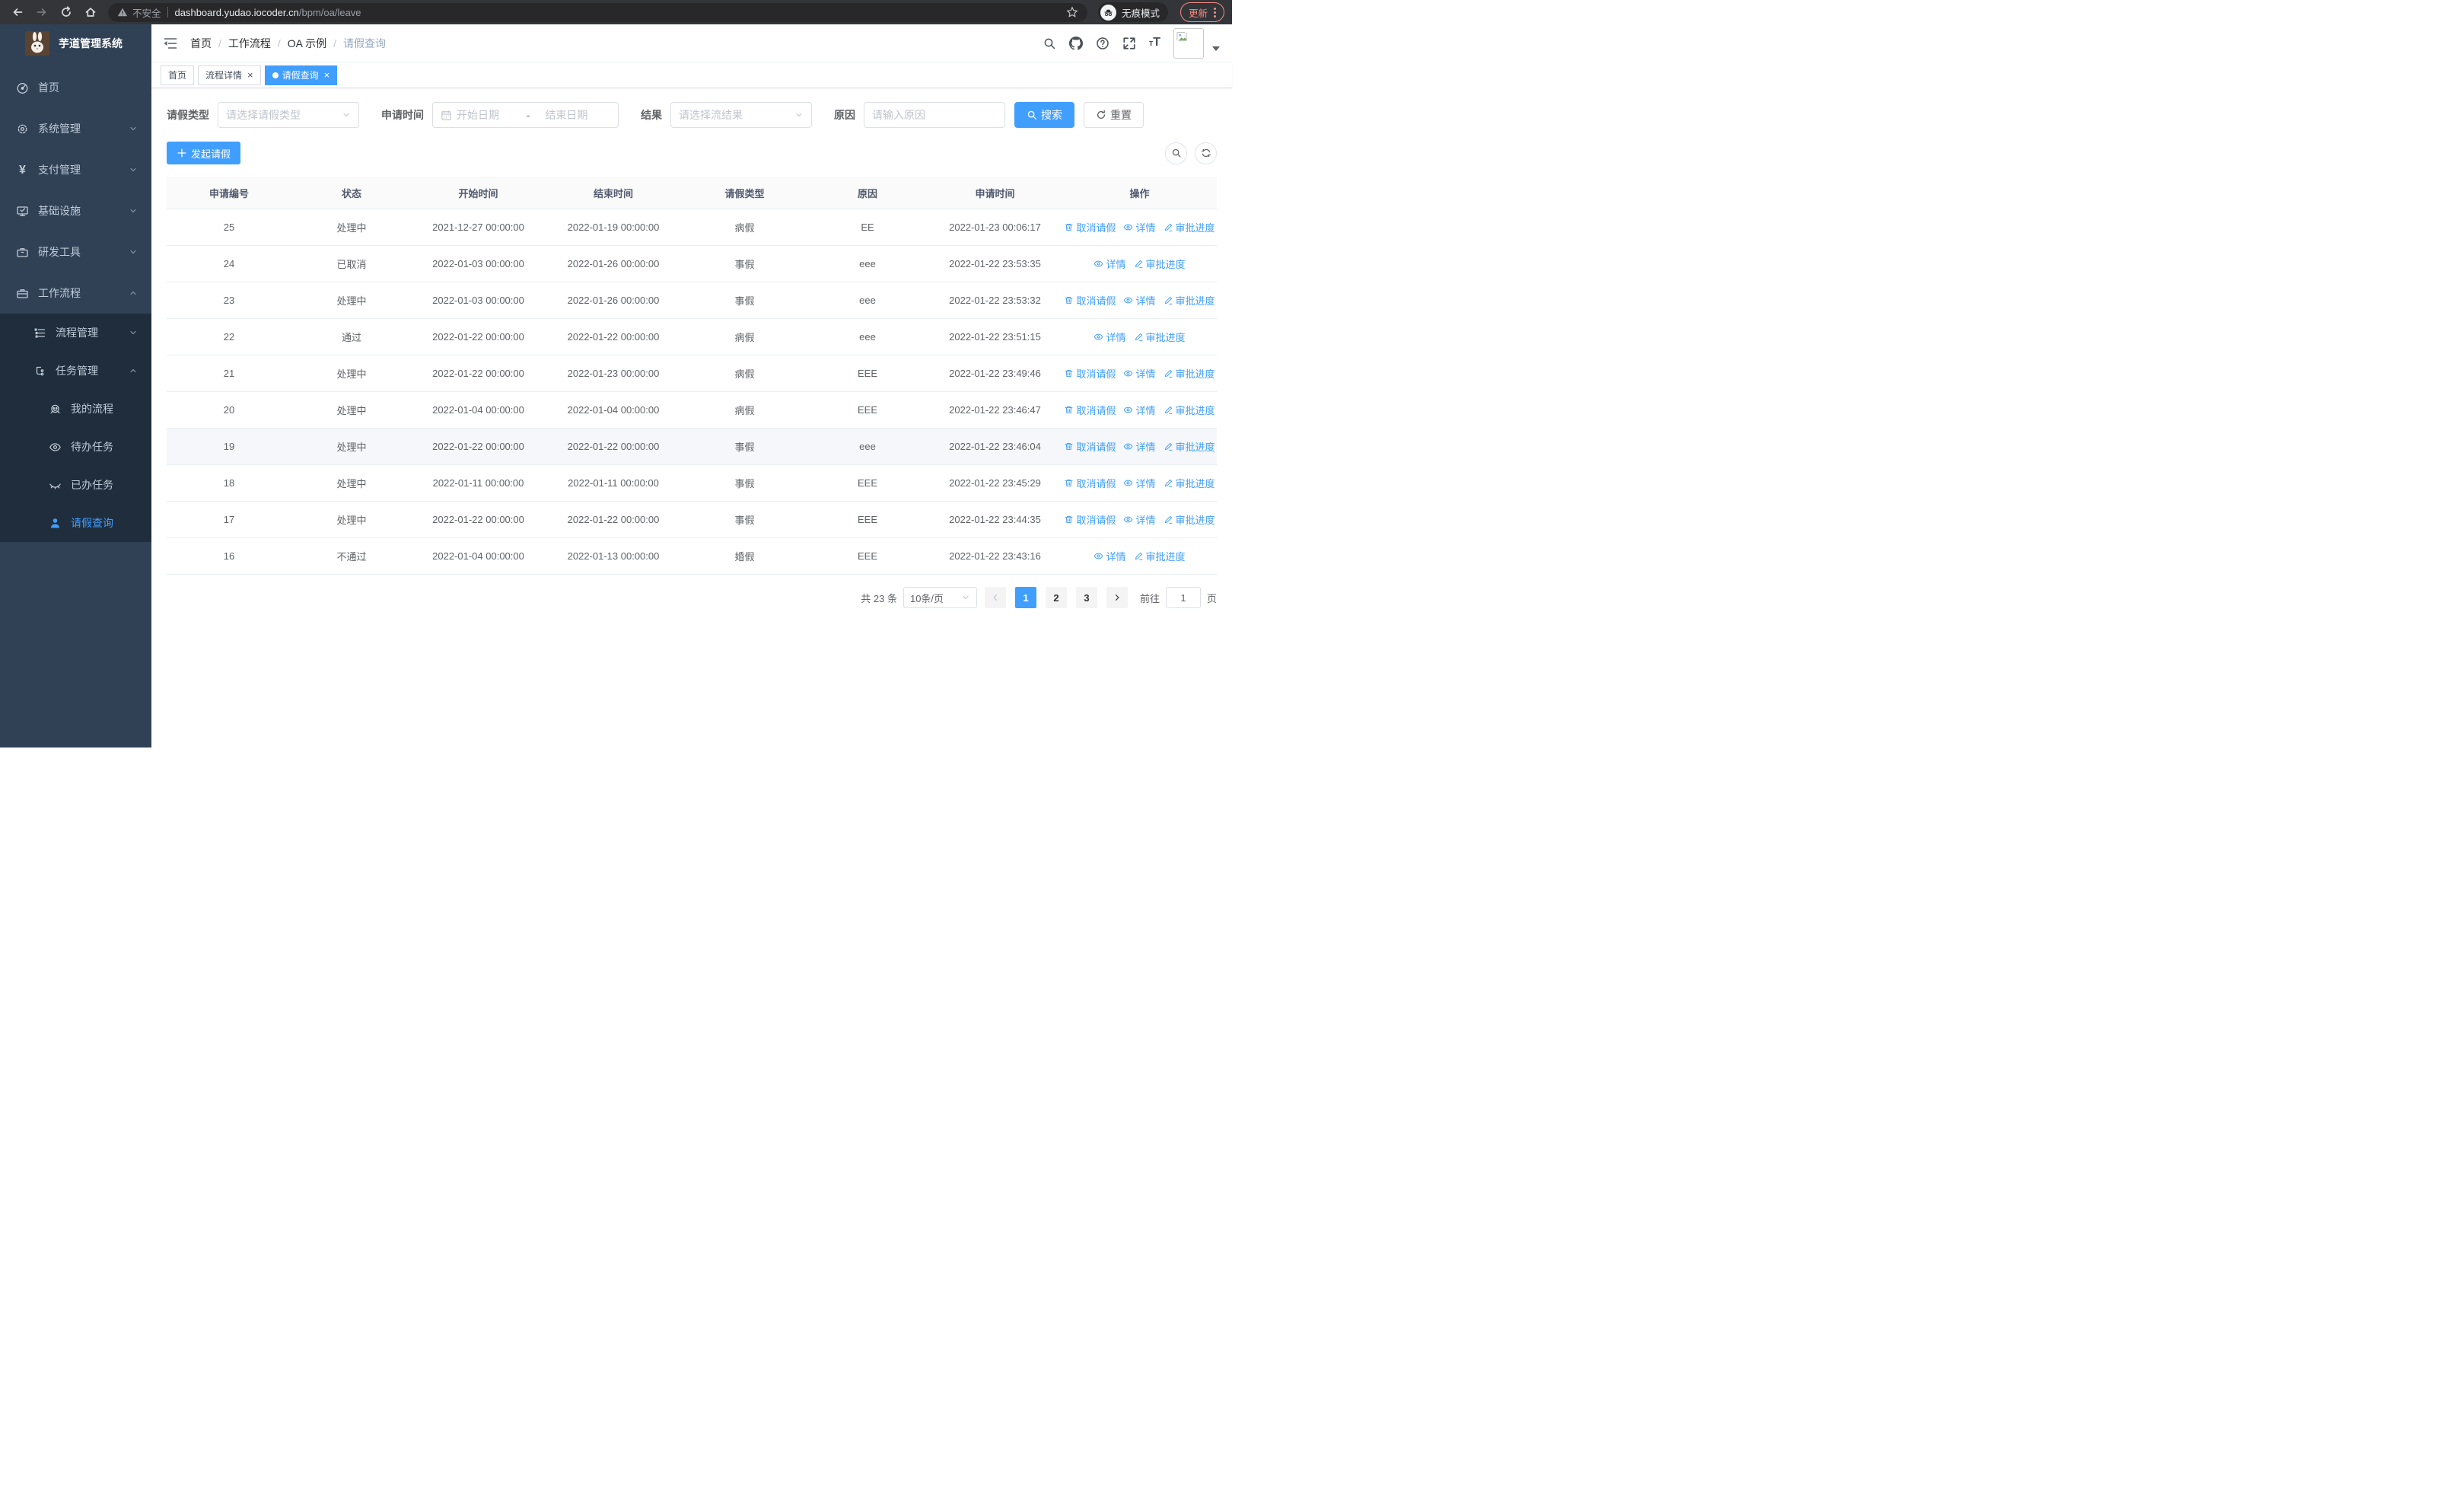 Image resolution: width=2464 pixels, height=1495 pixels. I want to click on sidebar-item-task-mgmt: 任务管理, so click(75, 371).